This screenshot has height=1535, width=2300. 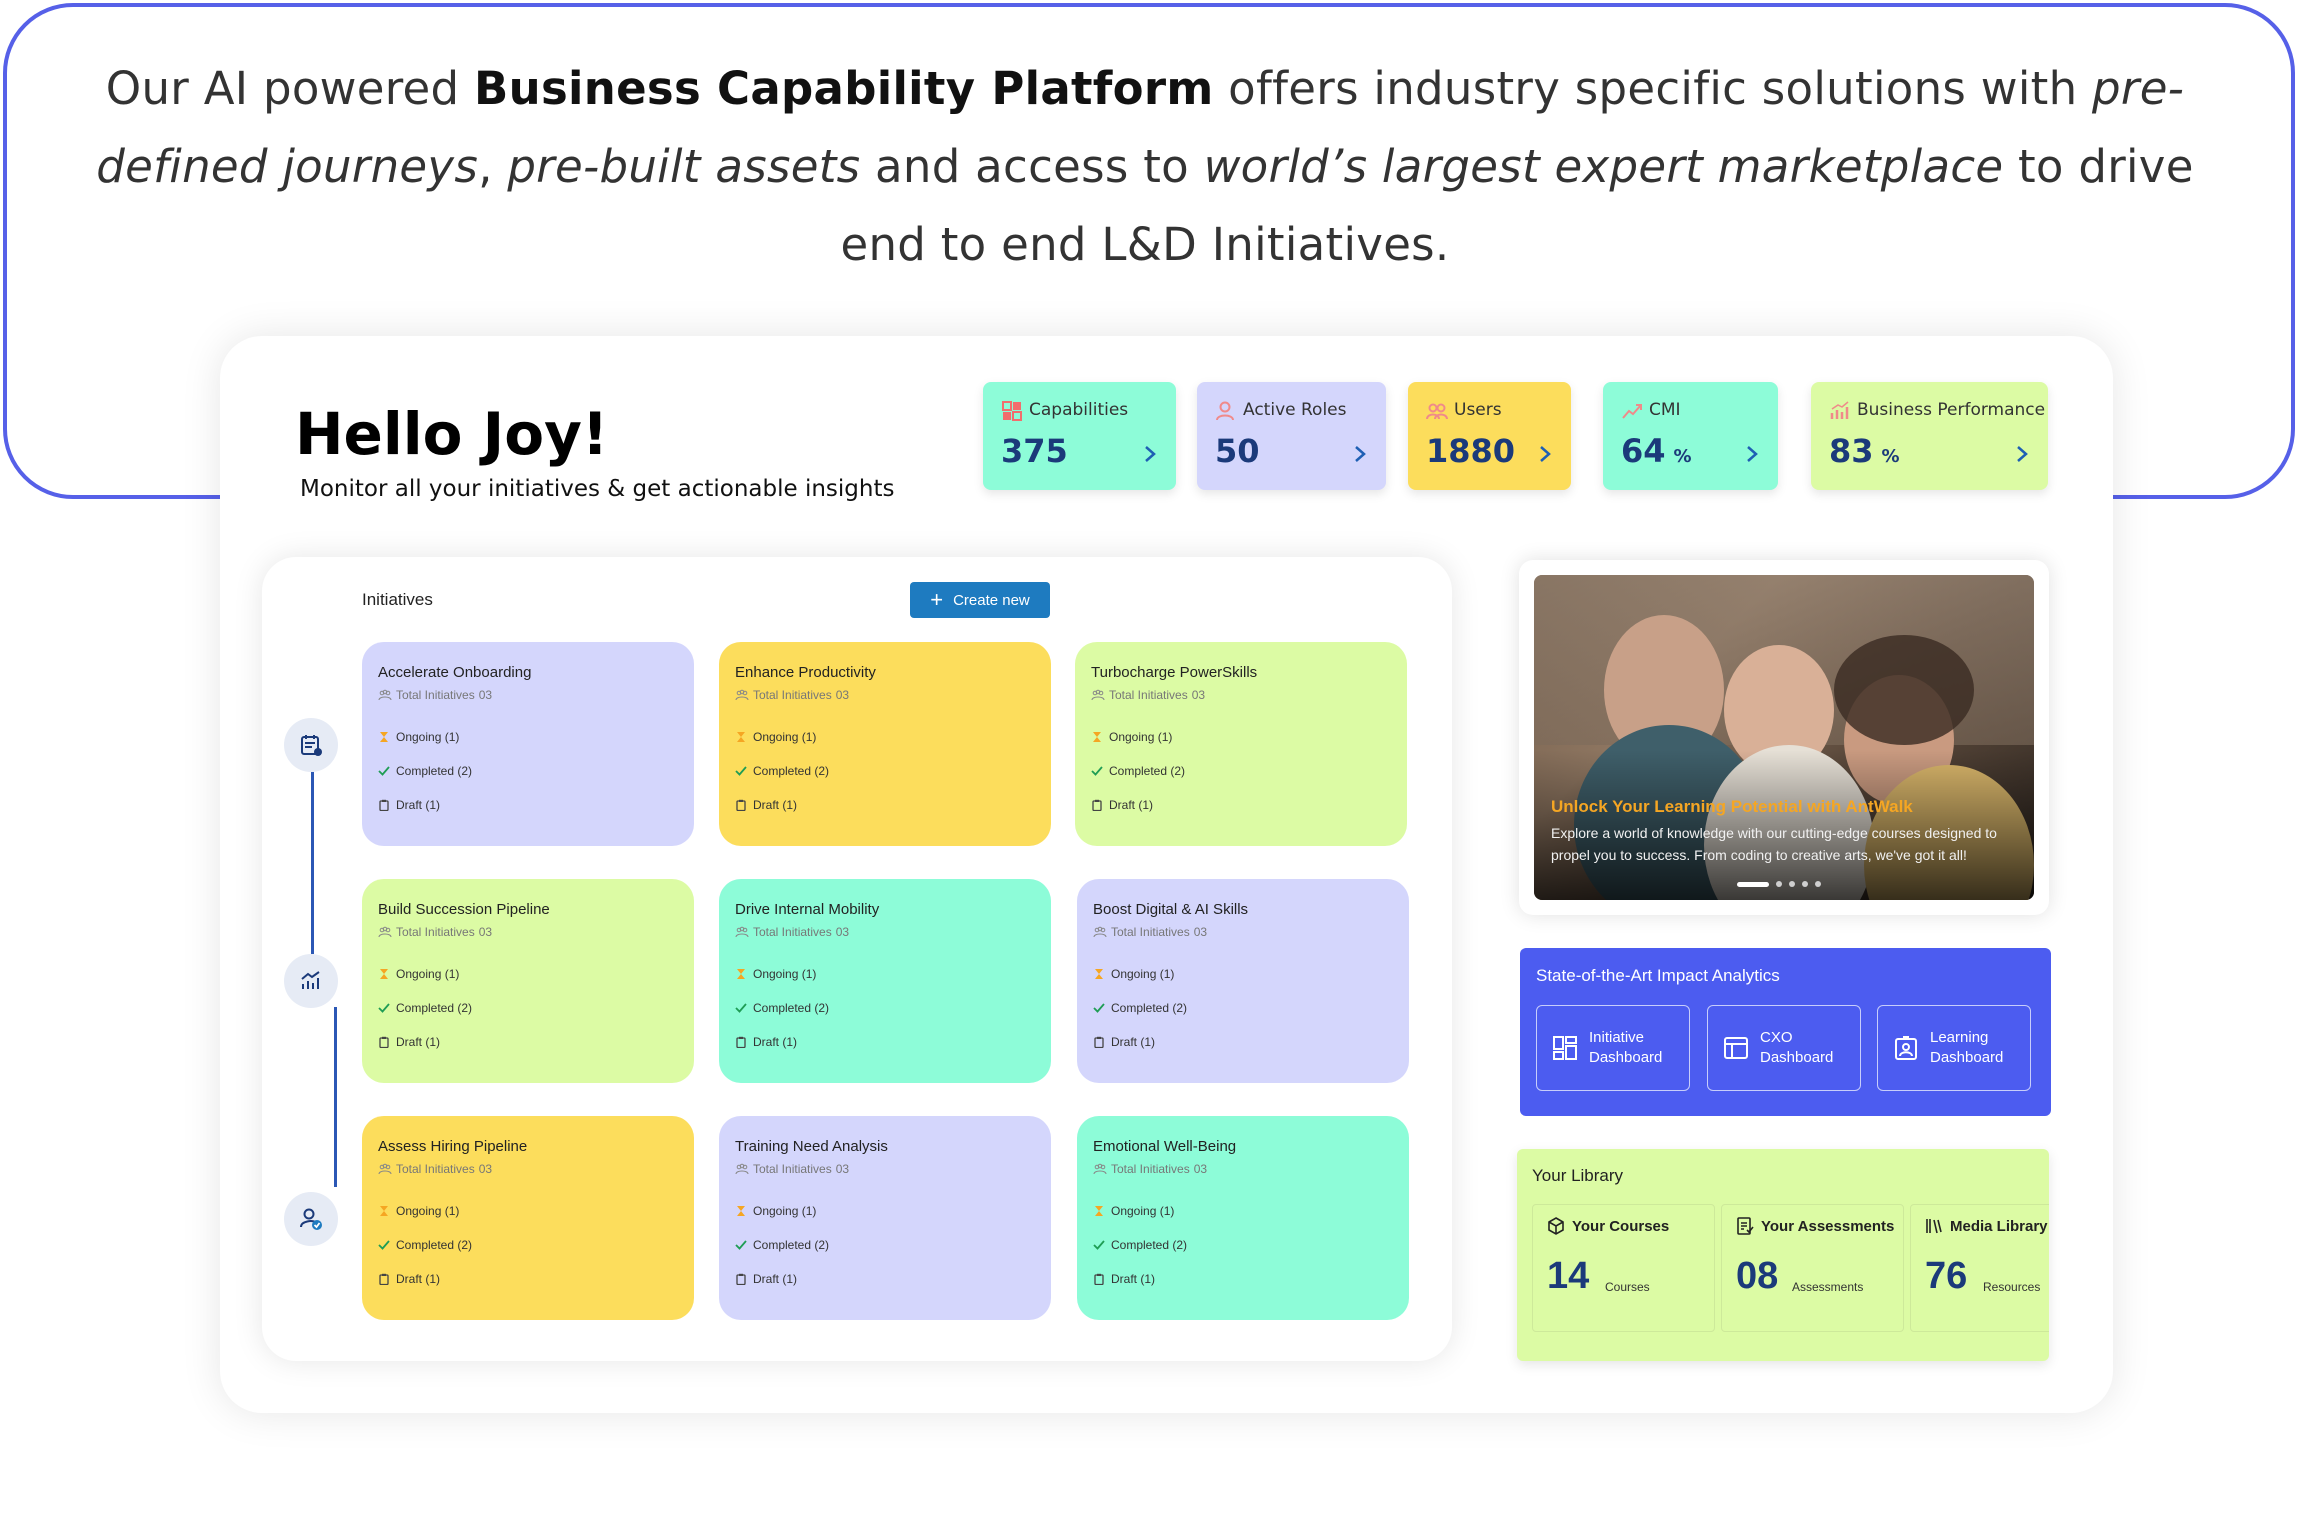 What do you see at coordinates (1951, 410) in the screenshot?
I see `stat-label: Business Performance` at bounding box center [1951, 410].